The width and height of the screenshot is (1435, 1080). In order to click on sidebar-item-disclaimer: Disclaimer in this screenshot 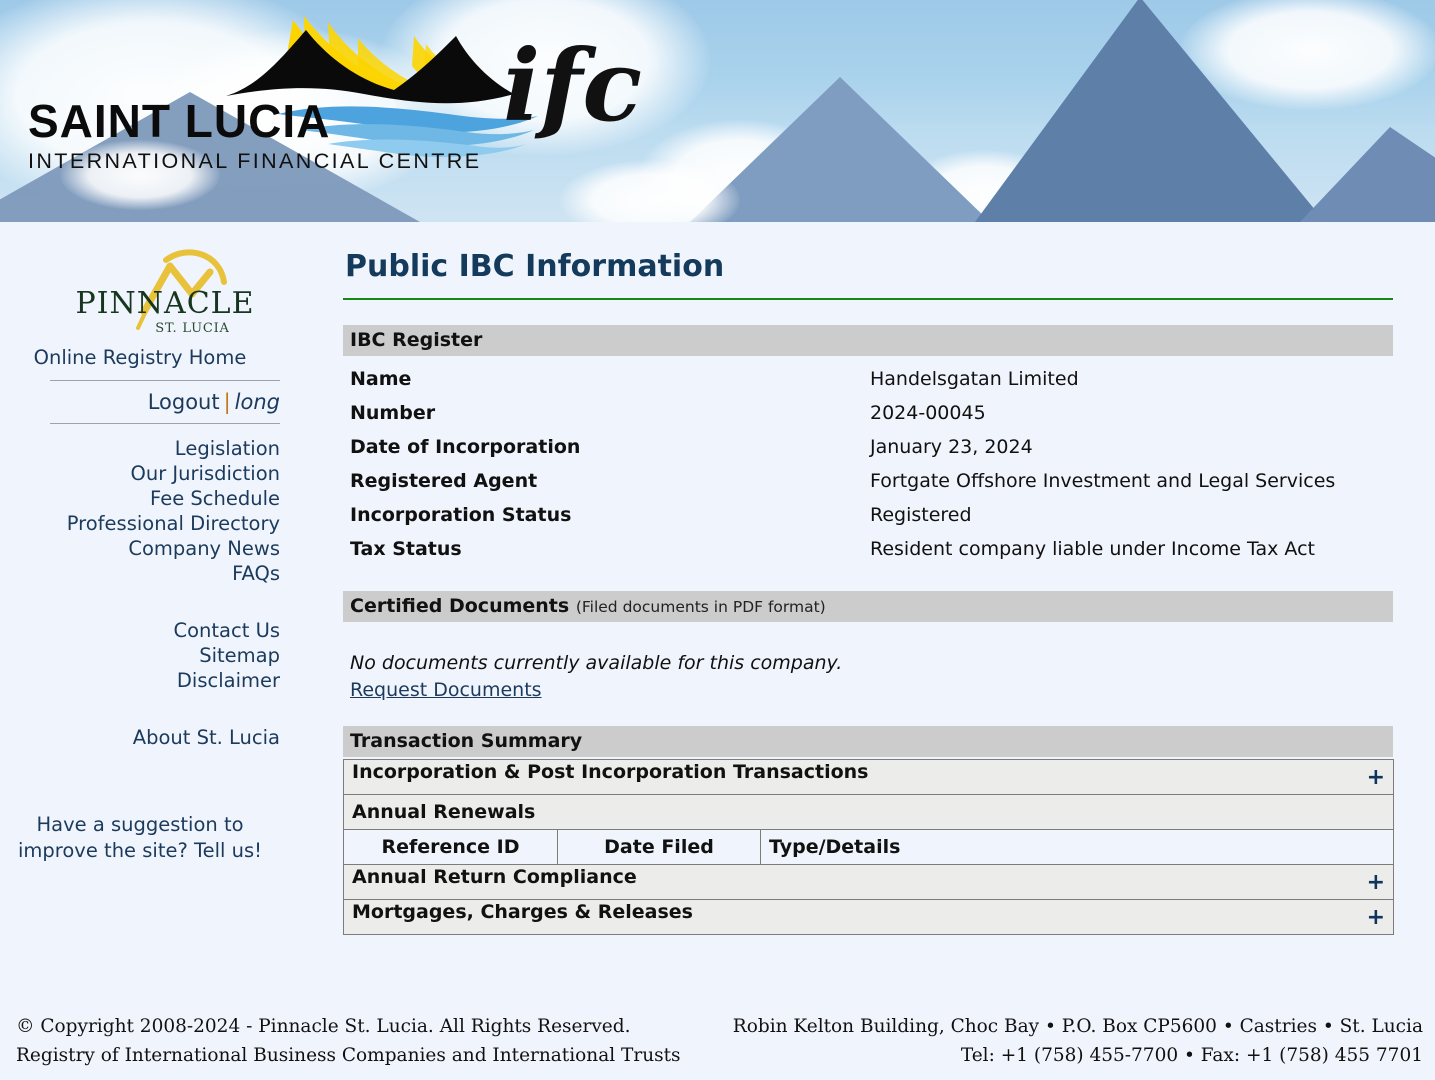, I will do `click(150, 680)`.